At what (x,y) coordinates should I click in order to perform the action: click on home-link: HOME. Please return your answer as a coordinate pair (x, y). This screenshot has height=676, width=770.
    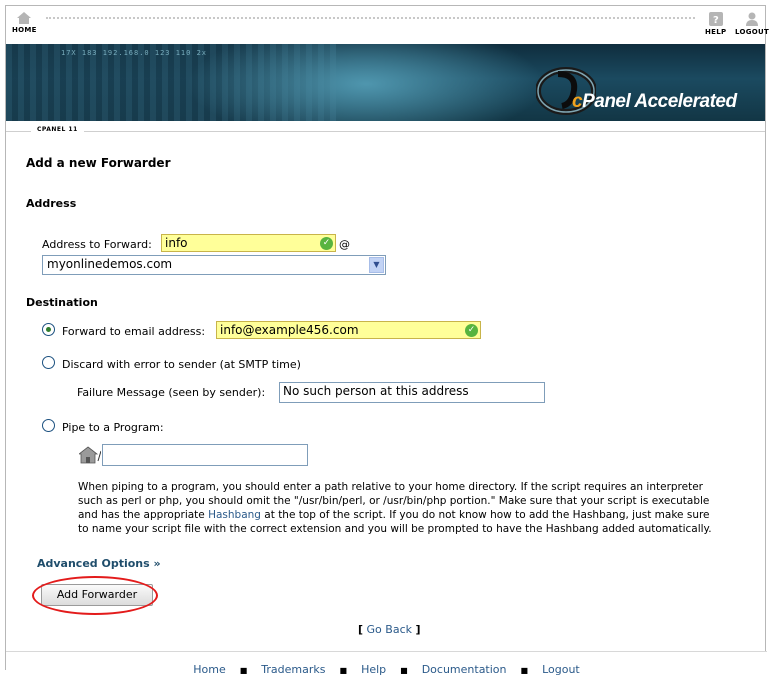
    Looking at the image, I should click on (24, 23).